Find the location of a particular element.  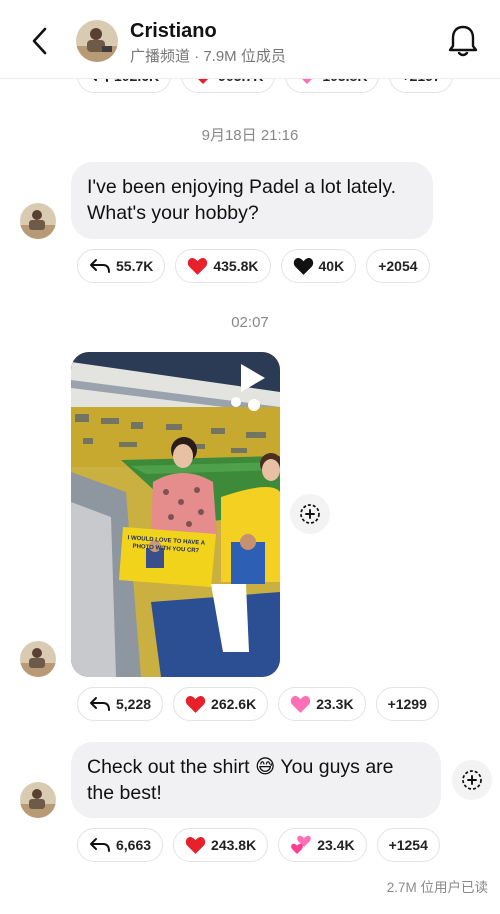

message-text: Check out the shirt is located at coordinates (171, 767).